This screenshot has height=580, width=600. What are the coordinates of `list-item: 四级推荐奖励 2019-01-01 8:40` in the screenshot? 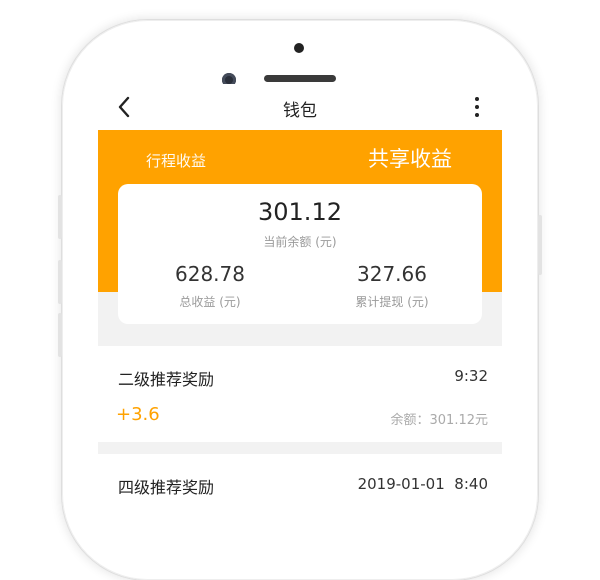 It's located at (300, 477).